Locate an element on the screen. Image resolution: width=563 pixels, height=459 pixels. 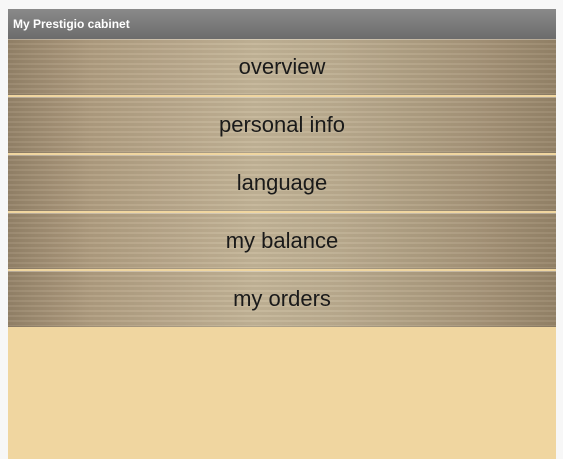
menu-item-language: language is located at coordinates (282, 183).